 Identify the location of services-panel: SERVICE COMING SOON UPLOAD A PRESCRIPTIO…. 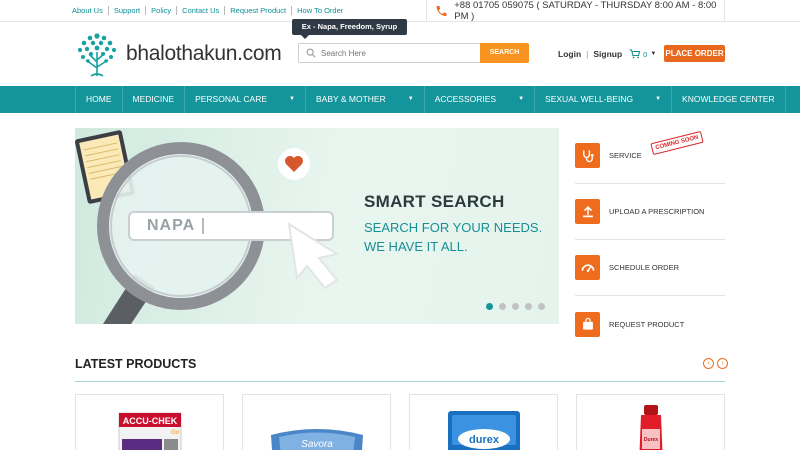
(650, 240).